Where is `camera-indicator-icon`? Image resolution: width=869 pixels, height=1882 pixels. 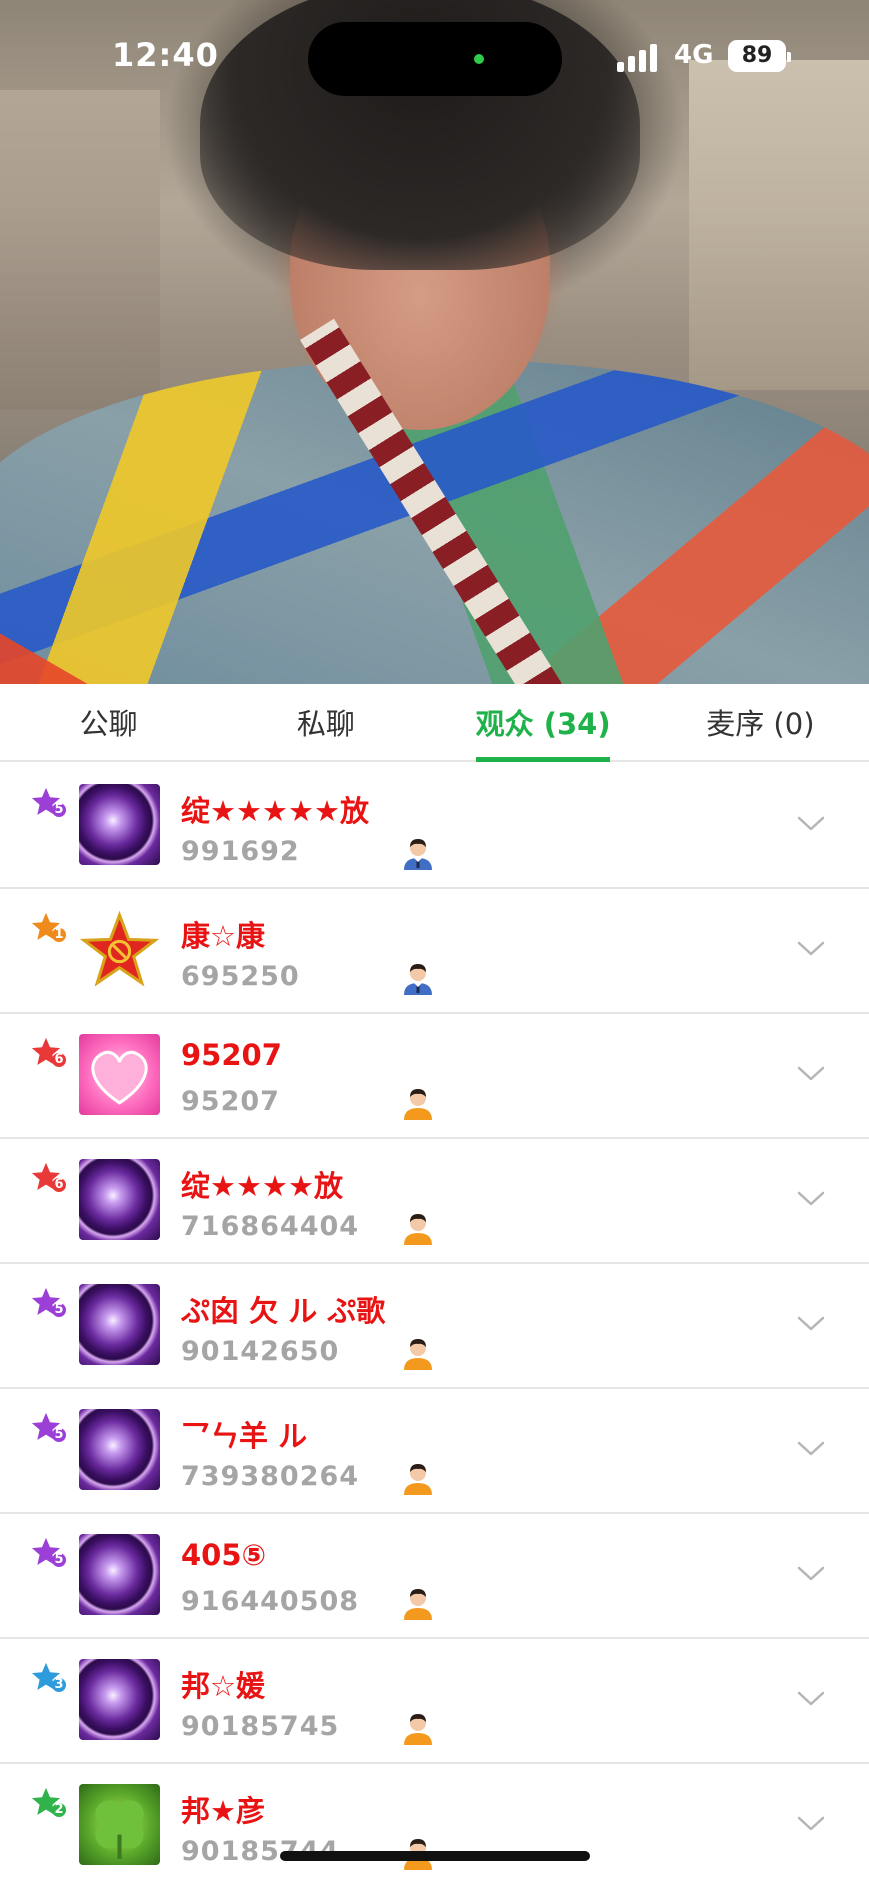 camera-indicator-icon is located at coordinates (479, 59).